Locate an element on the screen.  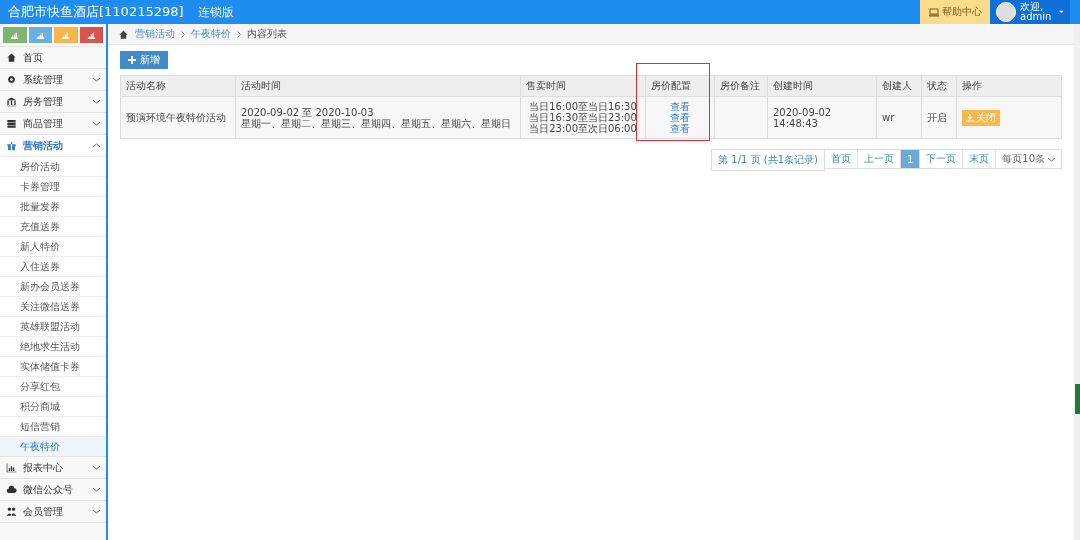
user-menu: 欢迎, admin is located at coordinates (1030, 12).